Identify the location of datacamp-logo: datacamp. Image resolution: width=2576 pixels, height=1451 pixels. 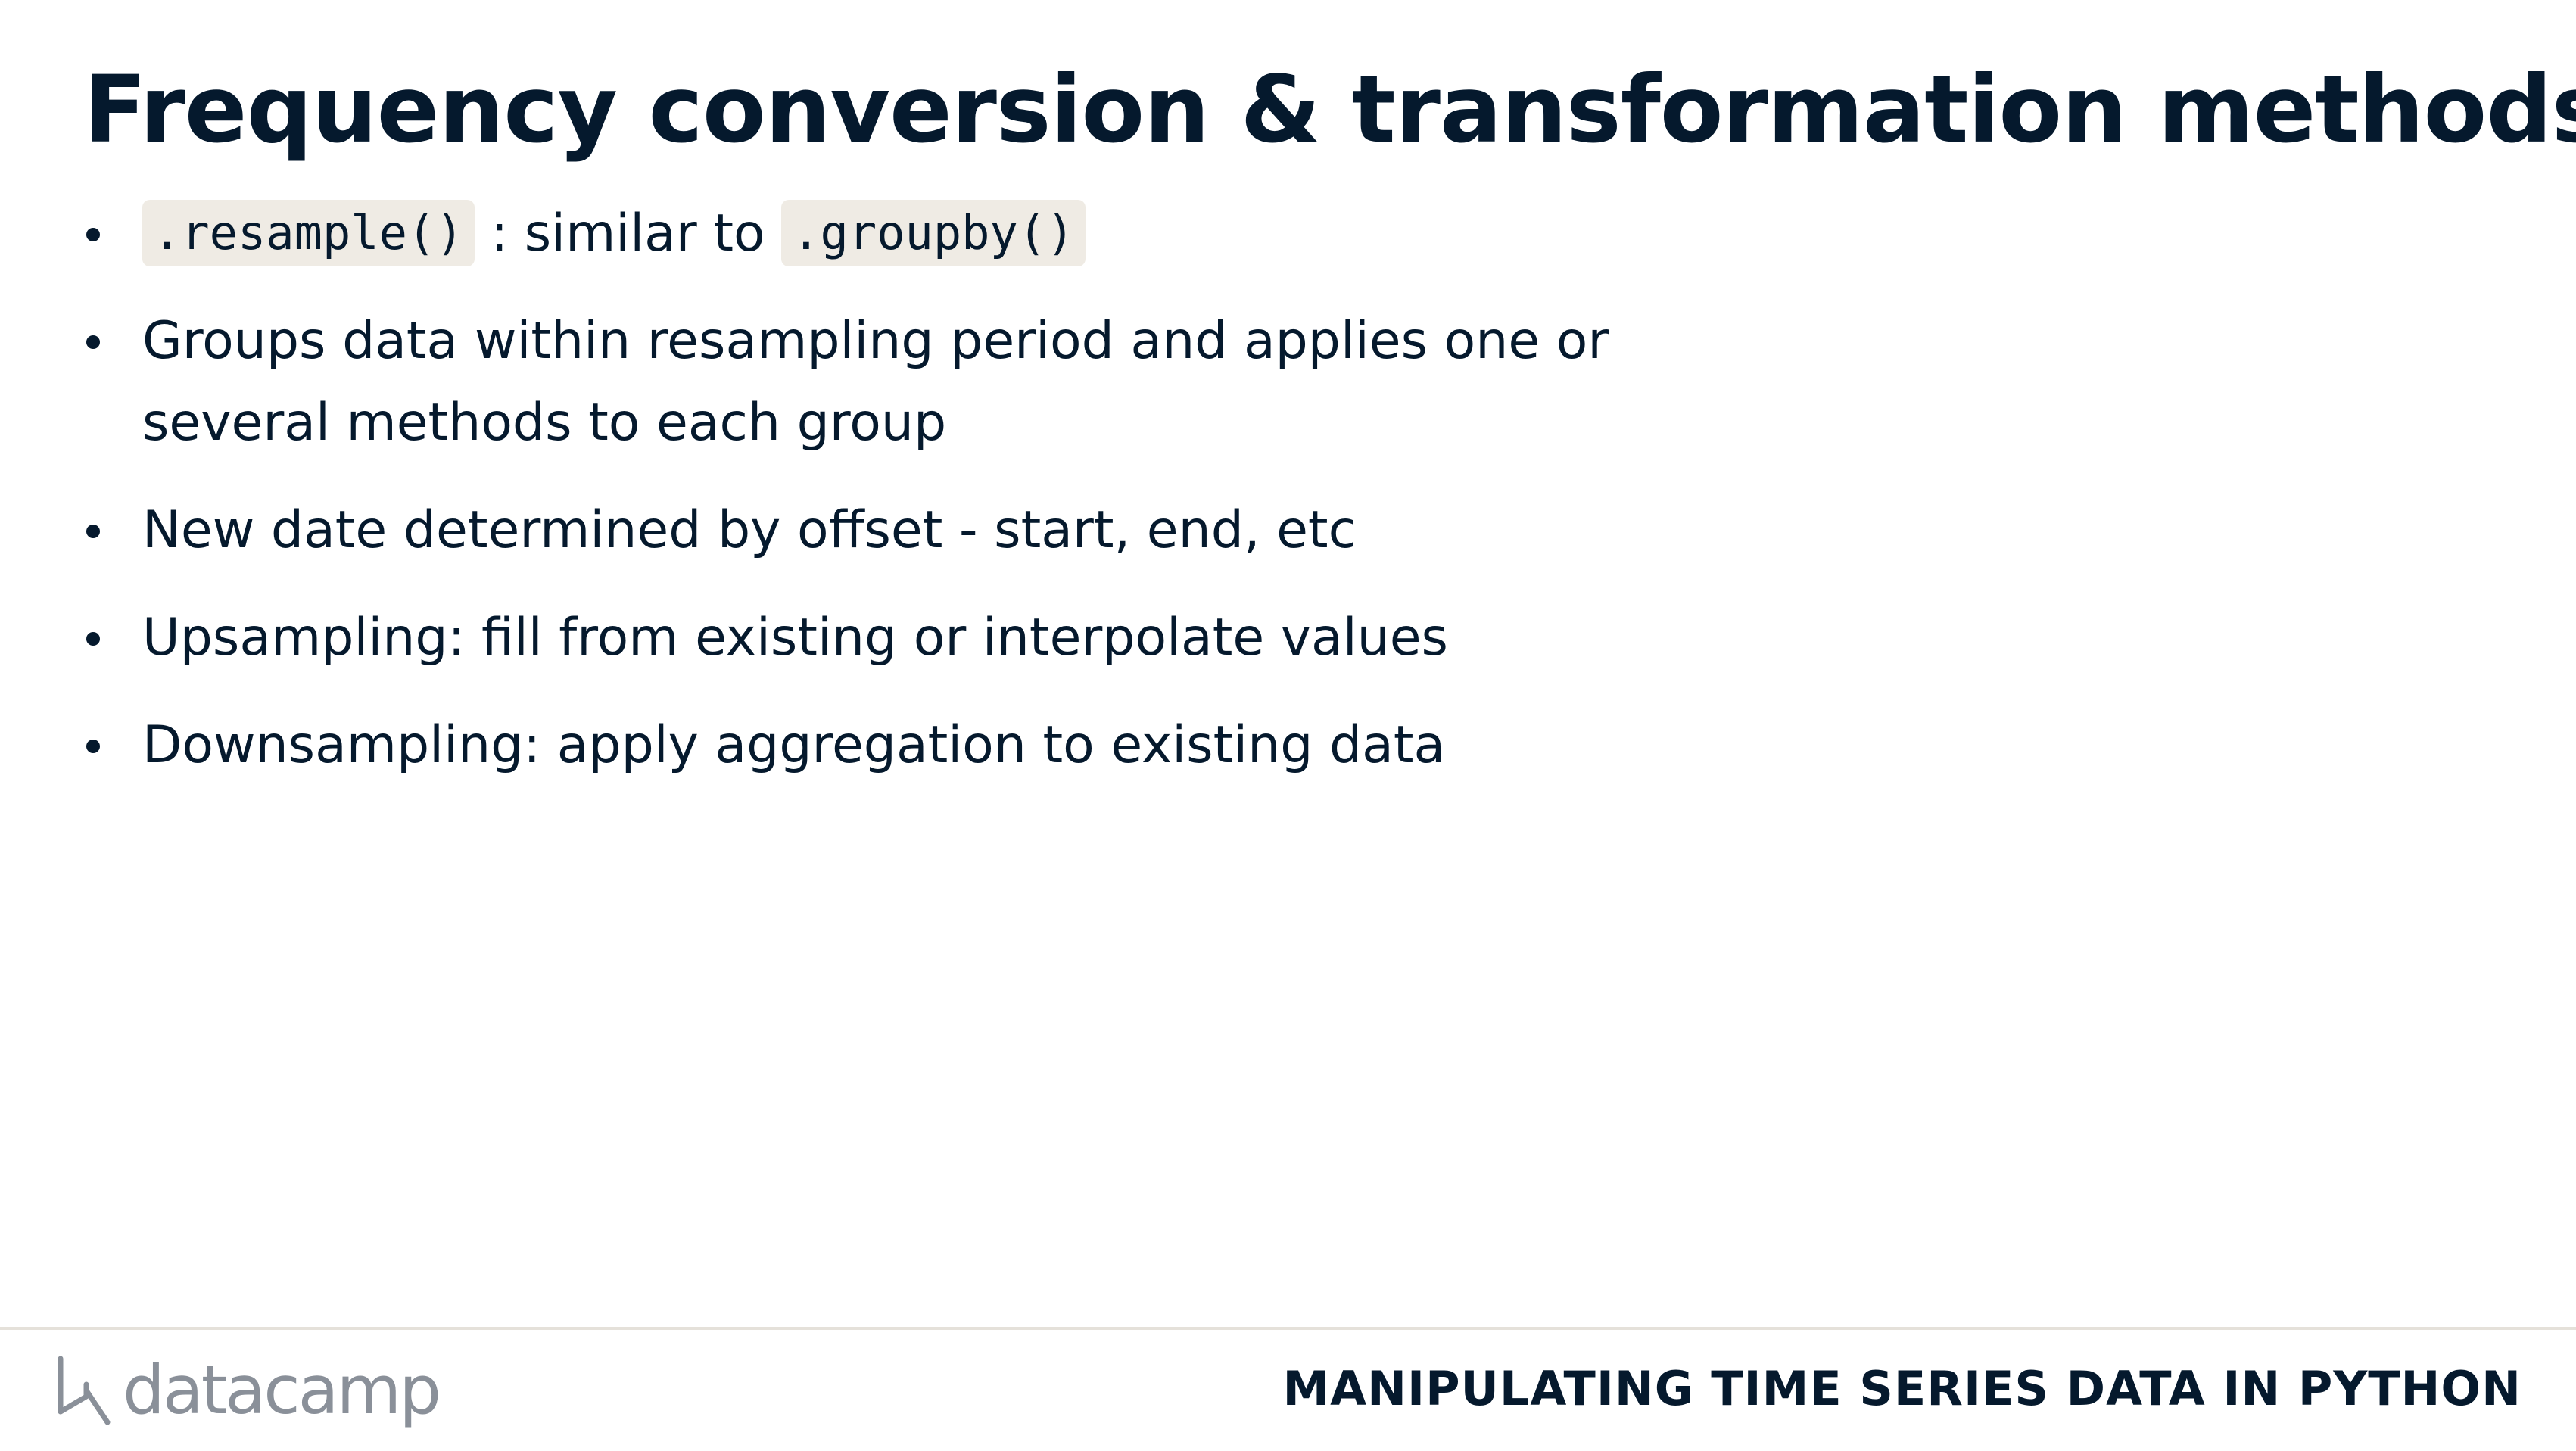
(247, 1390).